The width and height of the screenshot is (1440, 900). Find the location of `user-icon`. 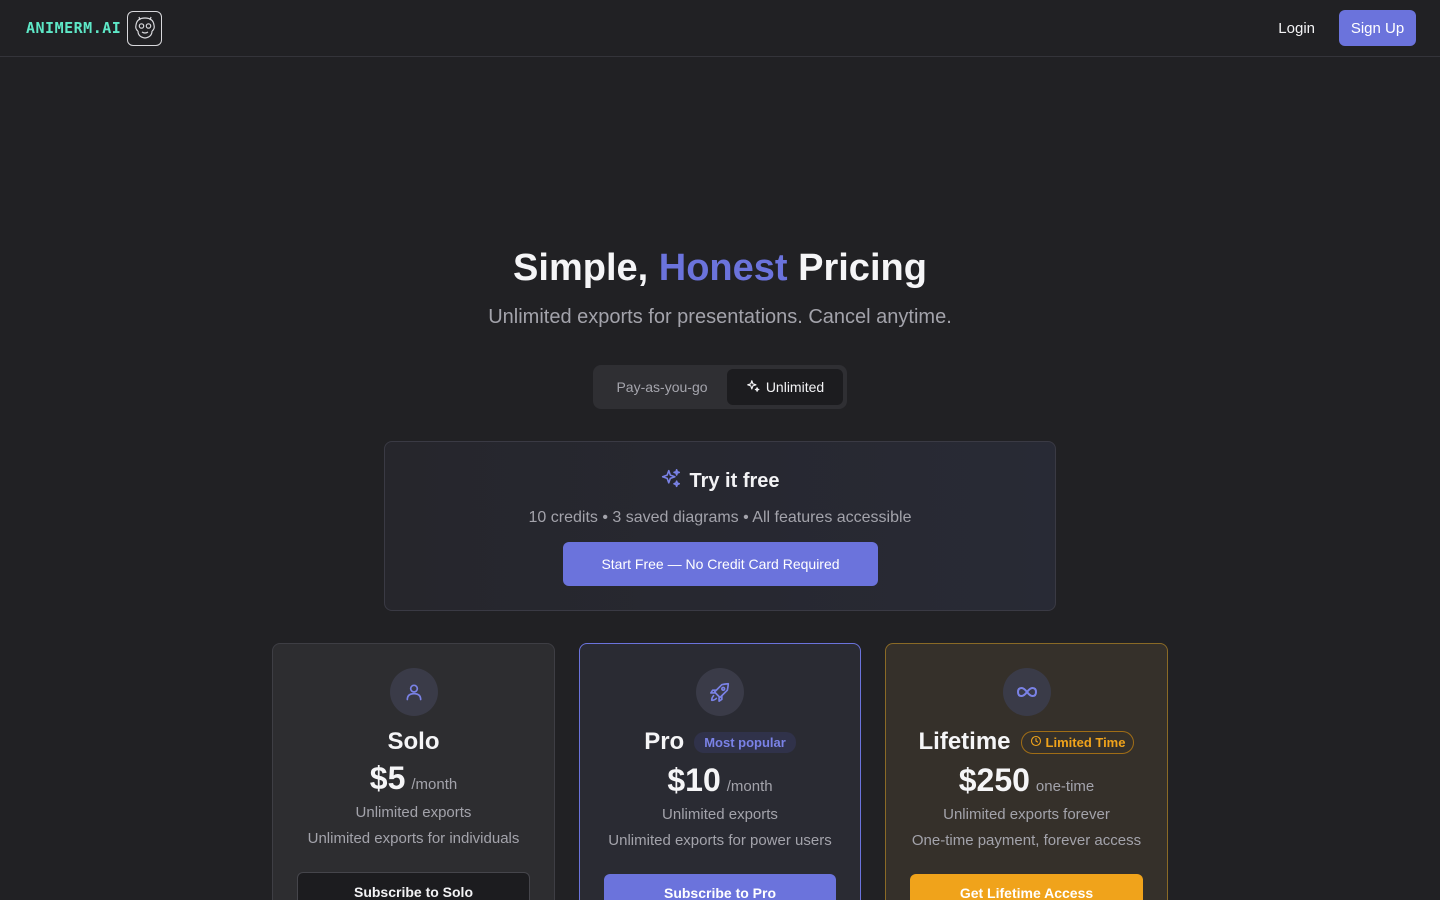

user-icon is located at coordinates (413, 692).